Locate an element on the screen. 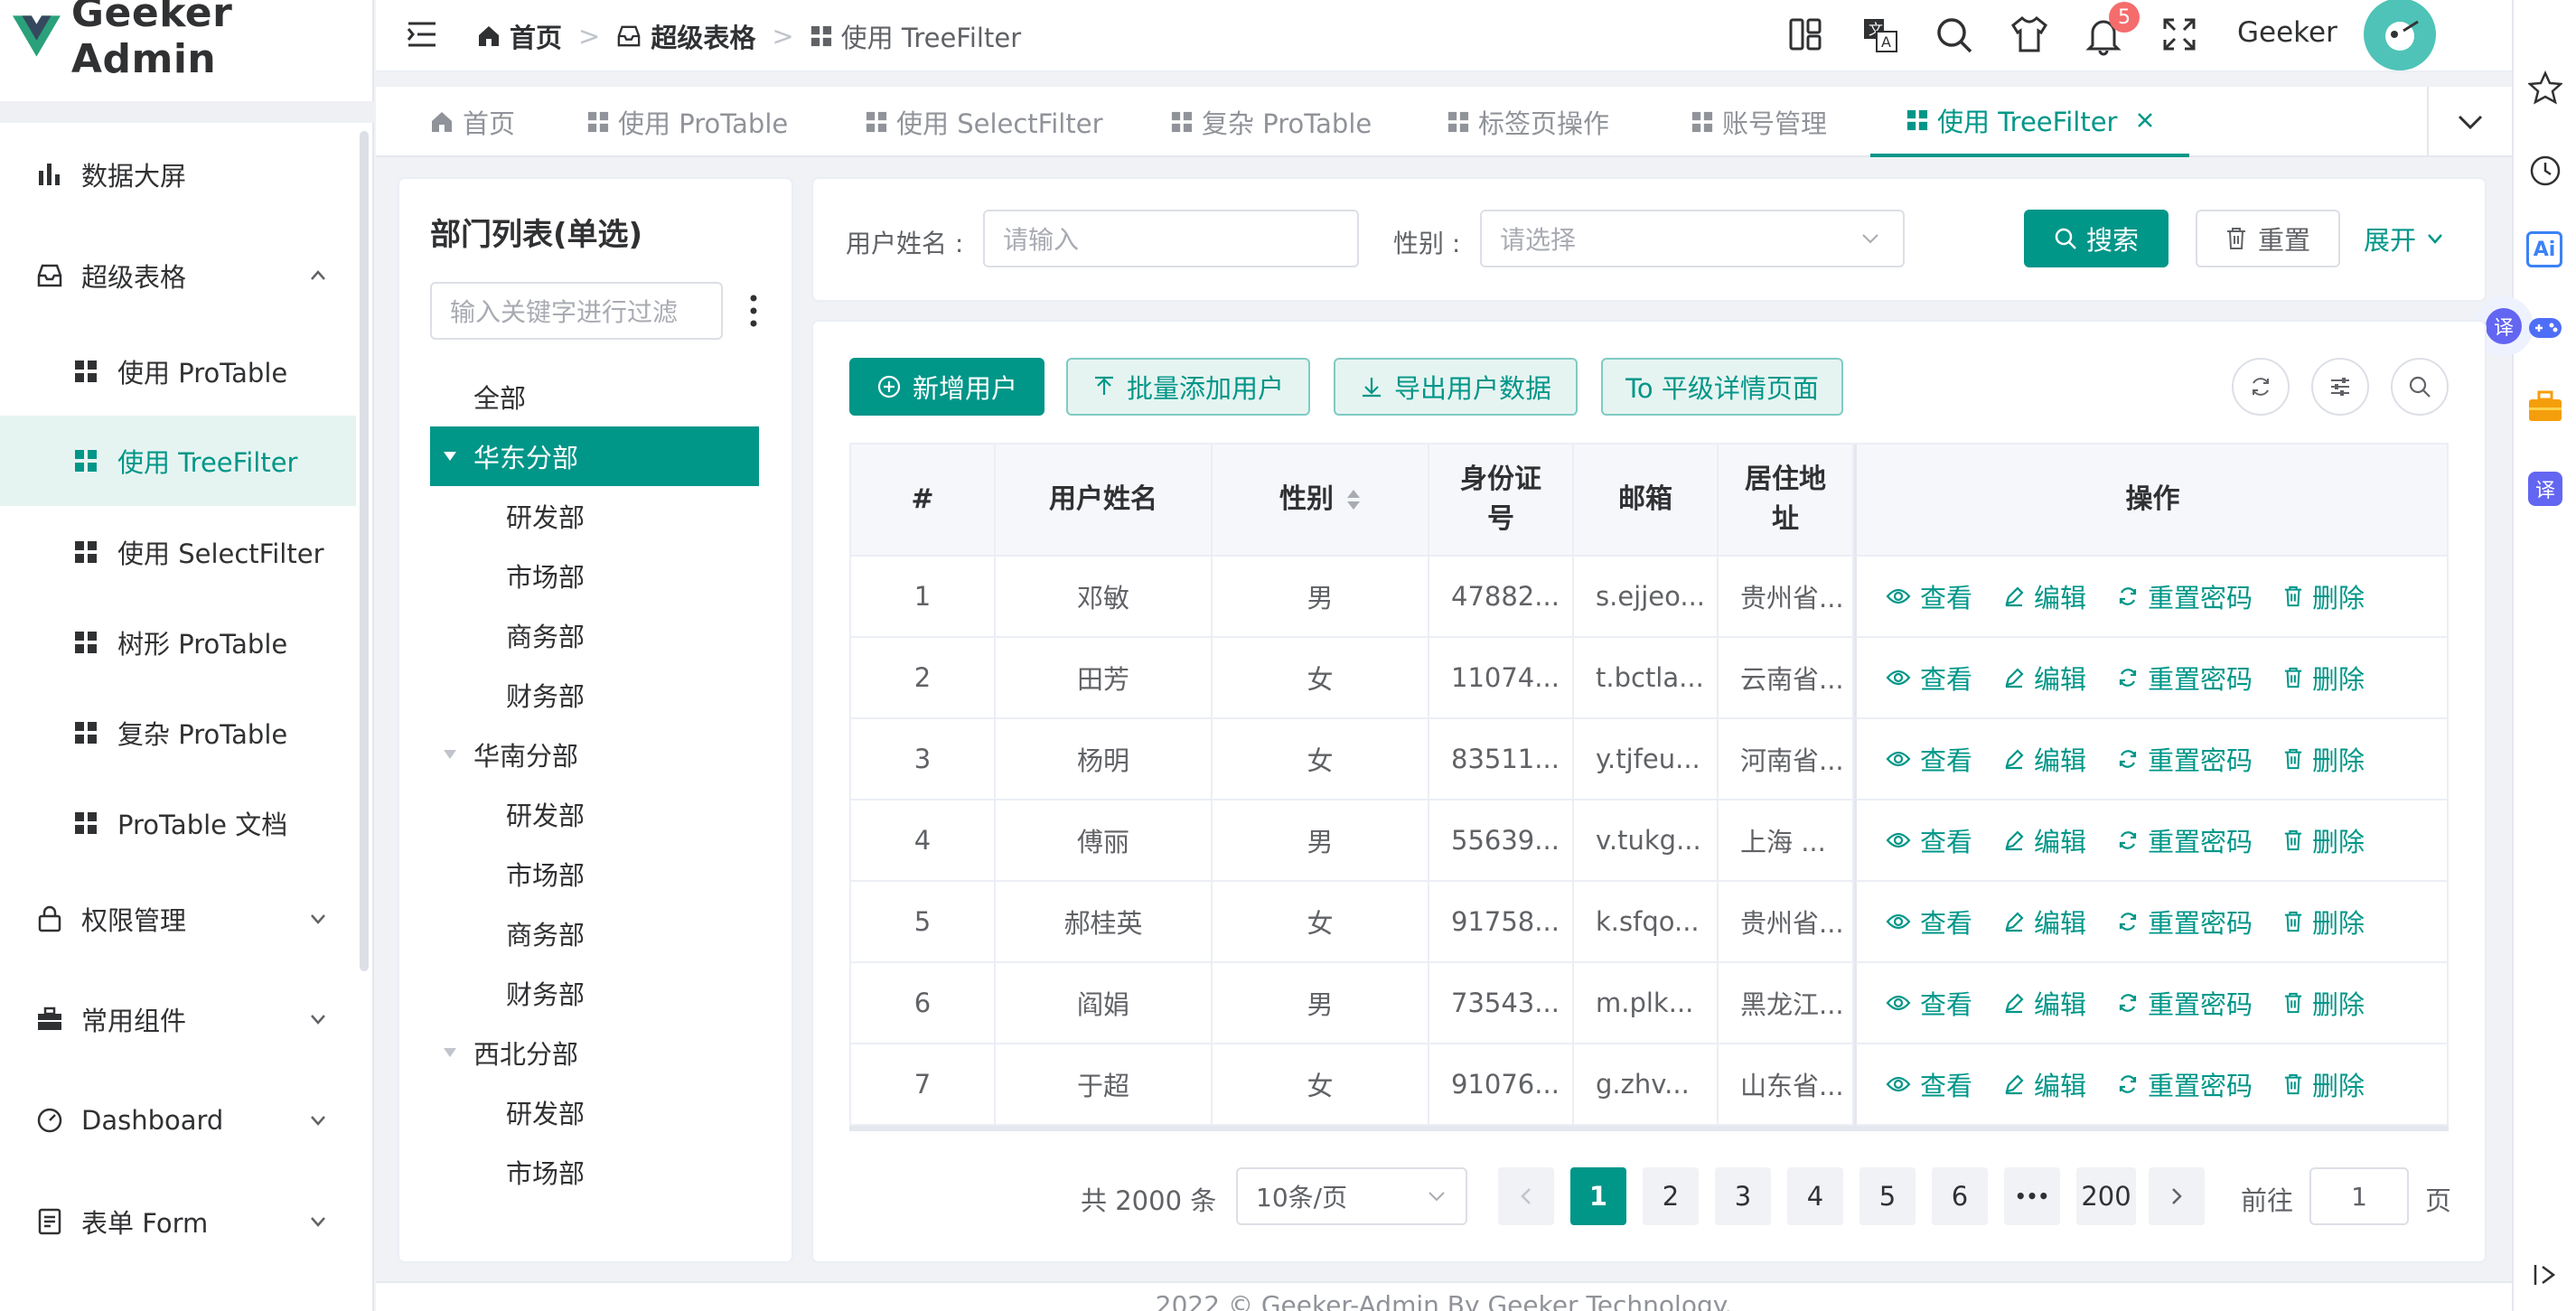  breadcrumb-item: 超级表格 is located at coordinates (703, 36).